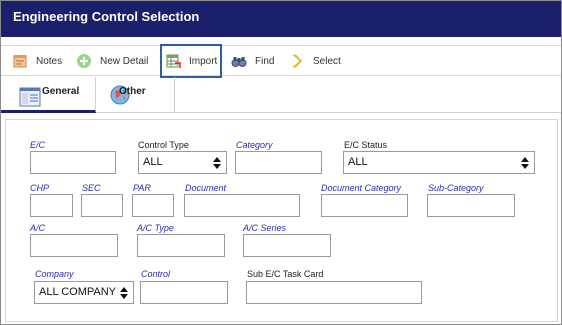  I want to click on par-label: PAR, so click(142, 188).